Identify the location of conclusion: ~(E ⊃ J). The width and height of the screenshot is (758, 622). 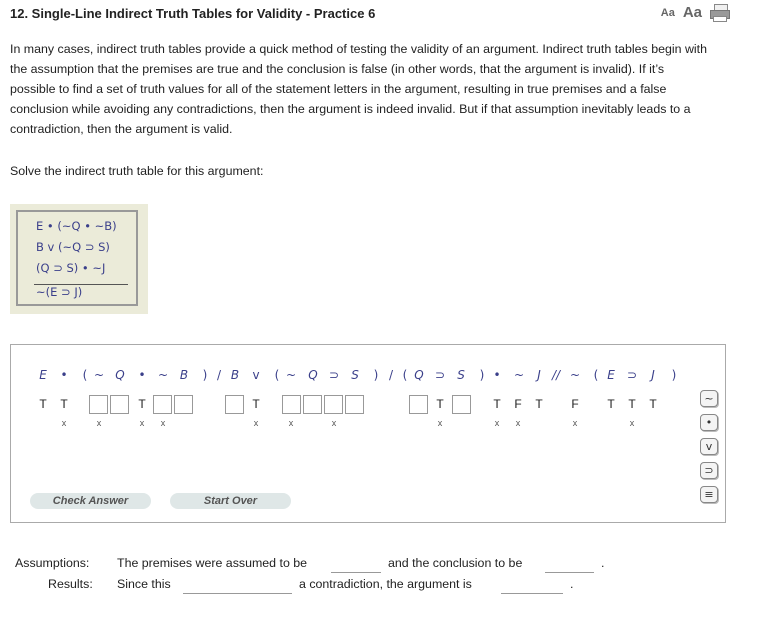
(59, 292).